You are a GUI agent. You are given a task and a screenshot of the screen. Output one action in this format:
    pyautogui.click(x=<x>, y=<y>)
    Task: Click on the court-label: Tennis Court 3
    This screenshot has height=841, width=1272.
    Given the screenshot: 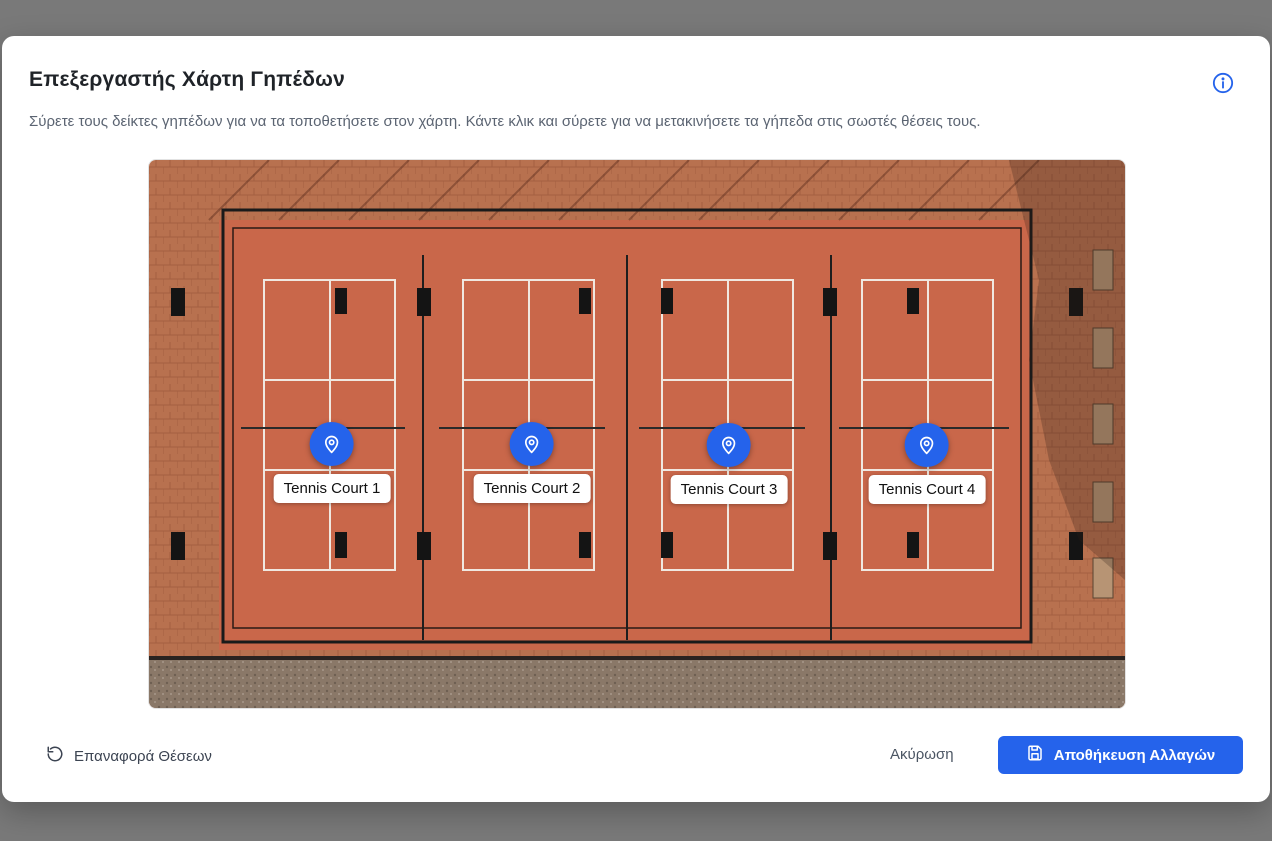 What is the action you would take?
    pyautogui.click(x=729, y=489)
    